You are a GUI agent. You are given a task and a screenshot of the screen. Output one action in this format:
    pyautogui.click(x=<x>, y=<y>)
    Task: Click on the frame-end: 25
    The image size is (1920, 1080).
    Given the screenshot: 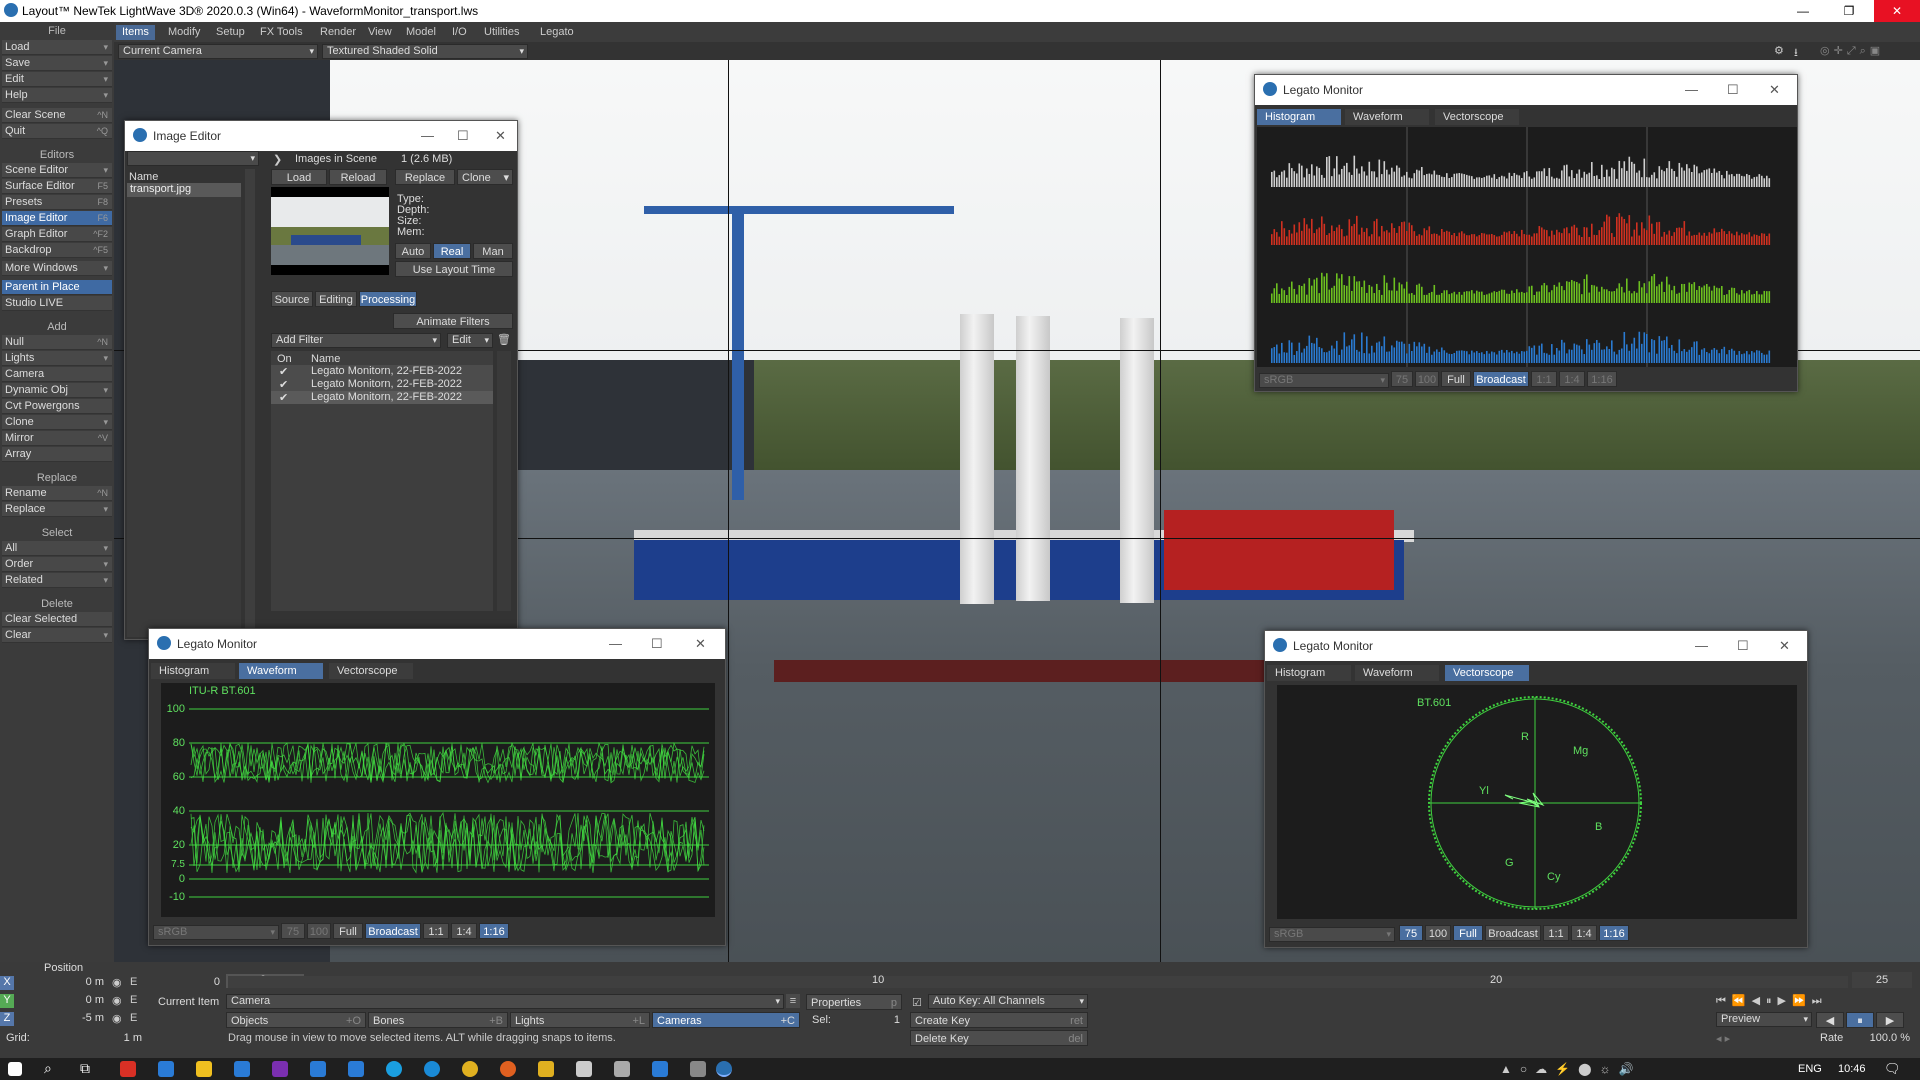 What is the action you would take?
    pyautogui.click(x=1882, y=980)
    